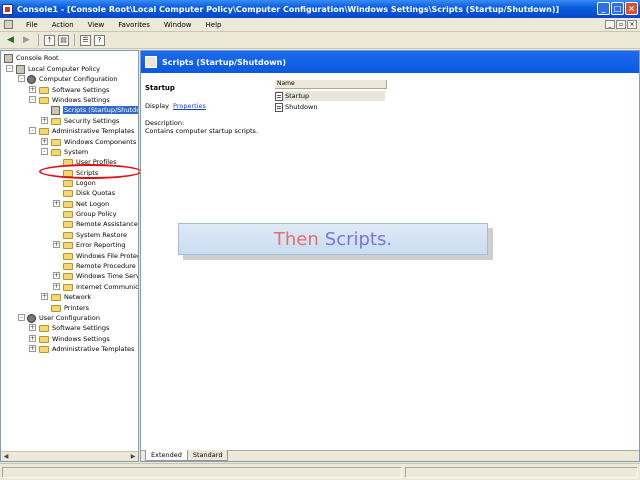 This screenshot has height=480, width=640. What do you see at coordinates (26, 40) in the screenshot?
I see `forward-arrow-icon: ▶` at bounding box center [26, 40].